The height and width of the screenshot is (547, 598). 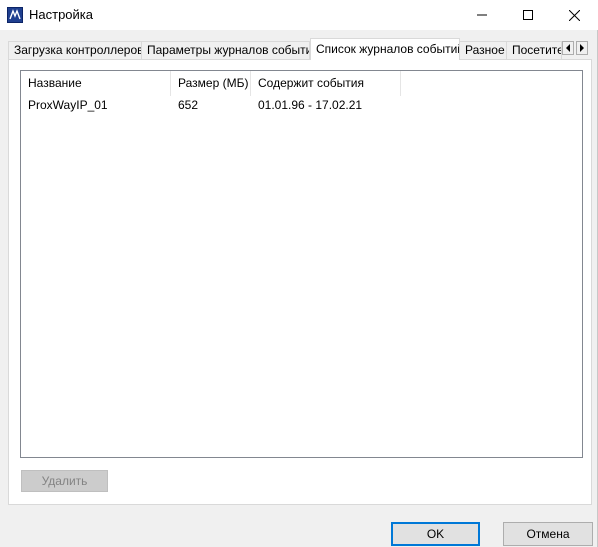 I want to click on tab-scroll-left-button, so click(x=568, y=48).